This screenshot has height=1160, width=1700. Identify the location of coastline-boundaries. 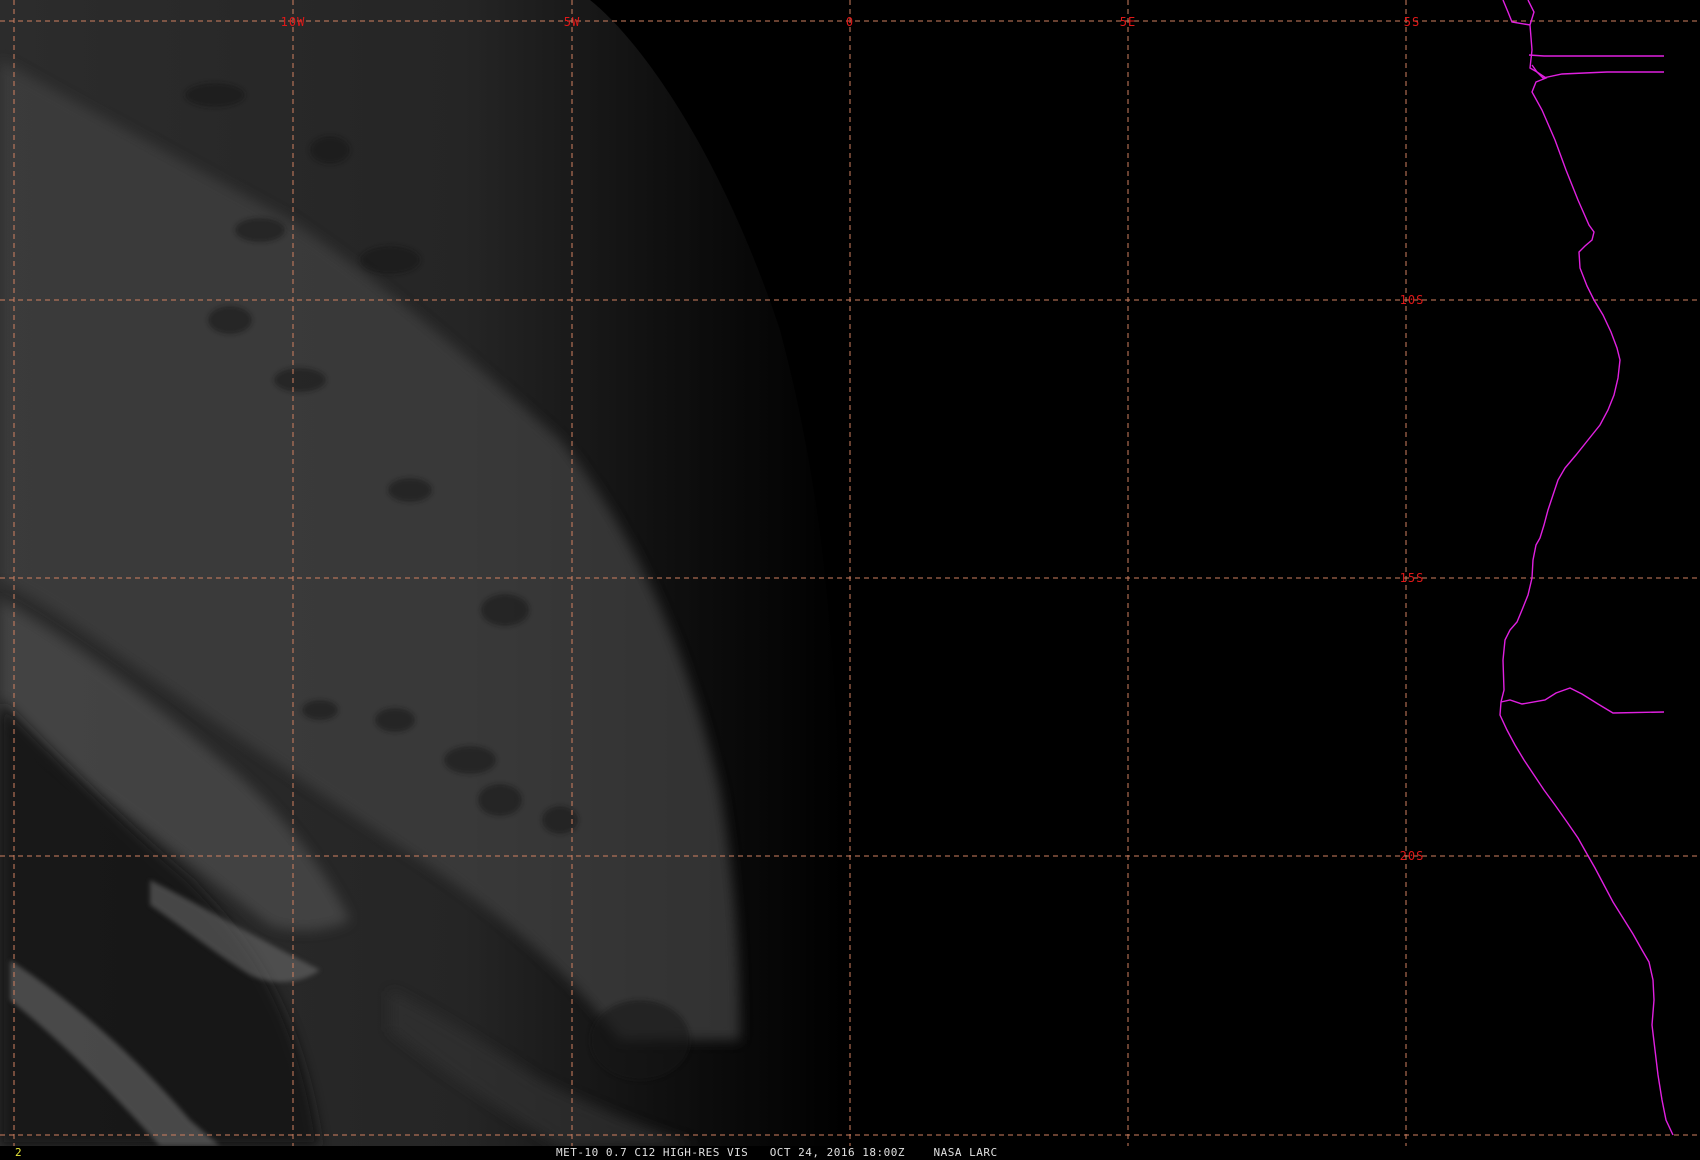
(1586, 568).